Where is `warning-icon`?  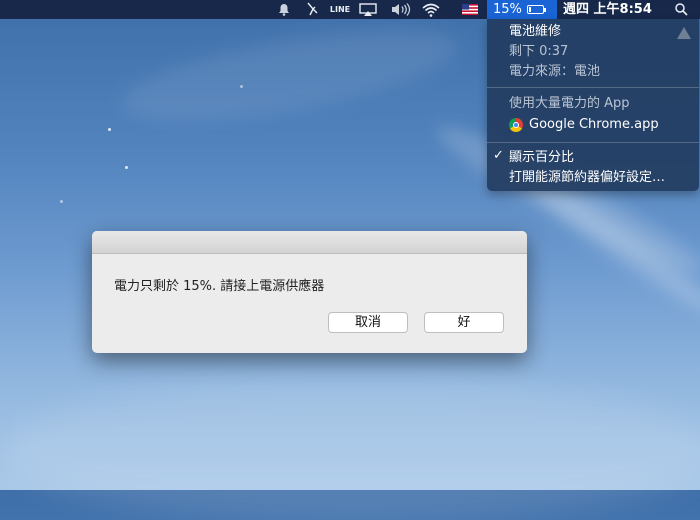 warning-icon is located at coordinates (684, 33).